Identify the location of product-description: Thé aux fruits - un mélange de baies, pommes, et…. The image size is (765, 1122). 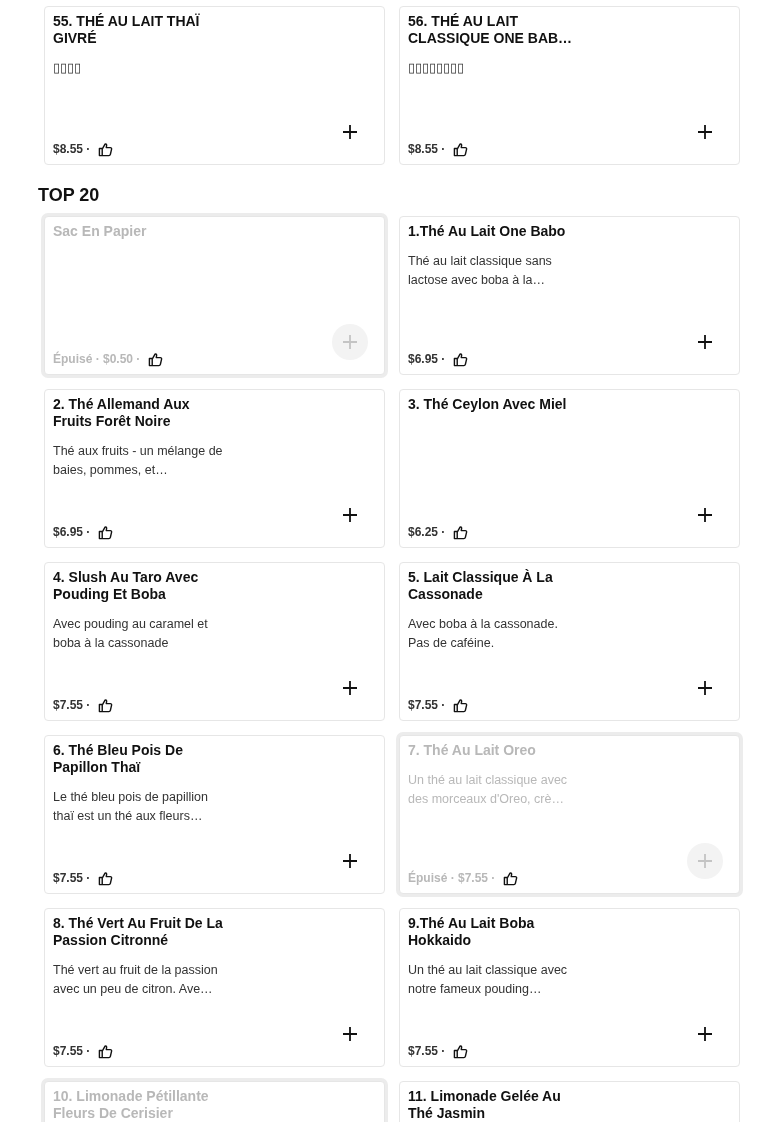
(138, 461).